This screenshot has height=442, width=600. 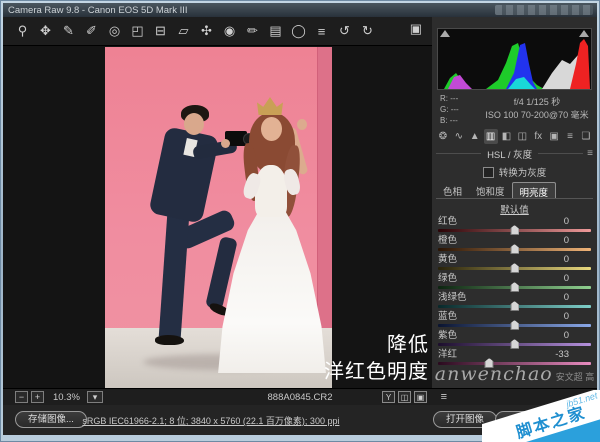 What do you see at coordinates (522, 136) in the screenshot?
I see `lens-corrections-panel-icon: ◫` at bounding box center [522, 136].